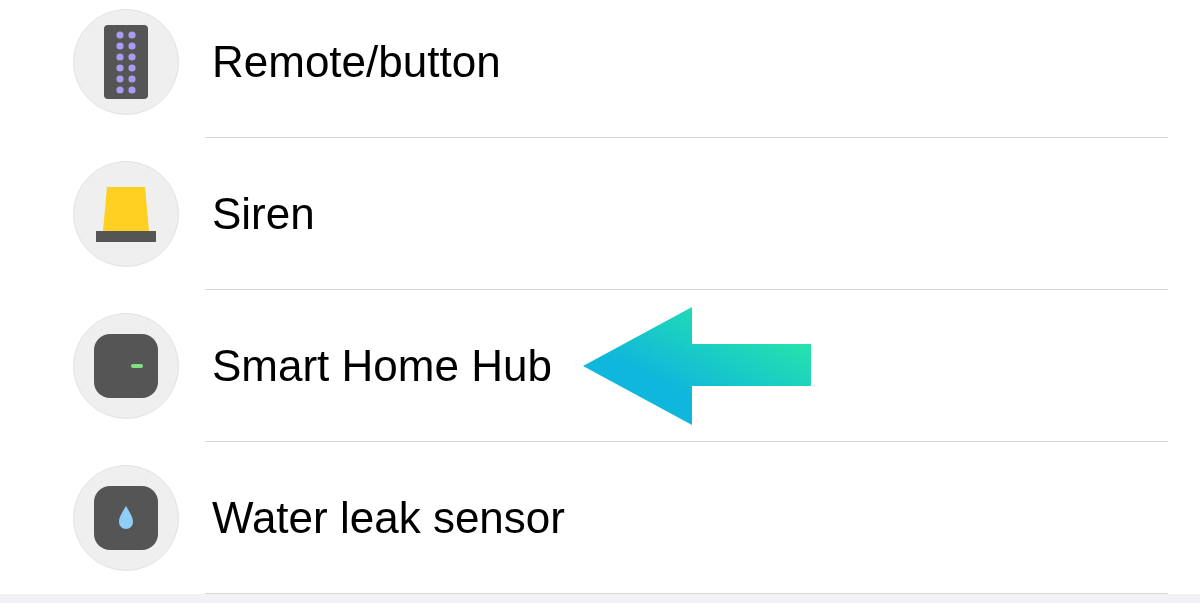  Describe the element at coordinates (126, 214) in the screenshot. I see `siren-icon` at that location.